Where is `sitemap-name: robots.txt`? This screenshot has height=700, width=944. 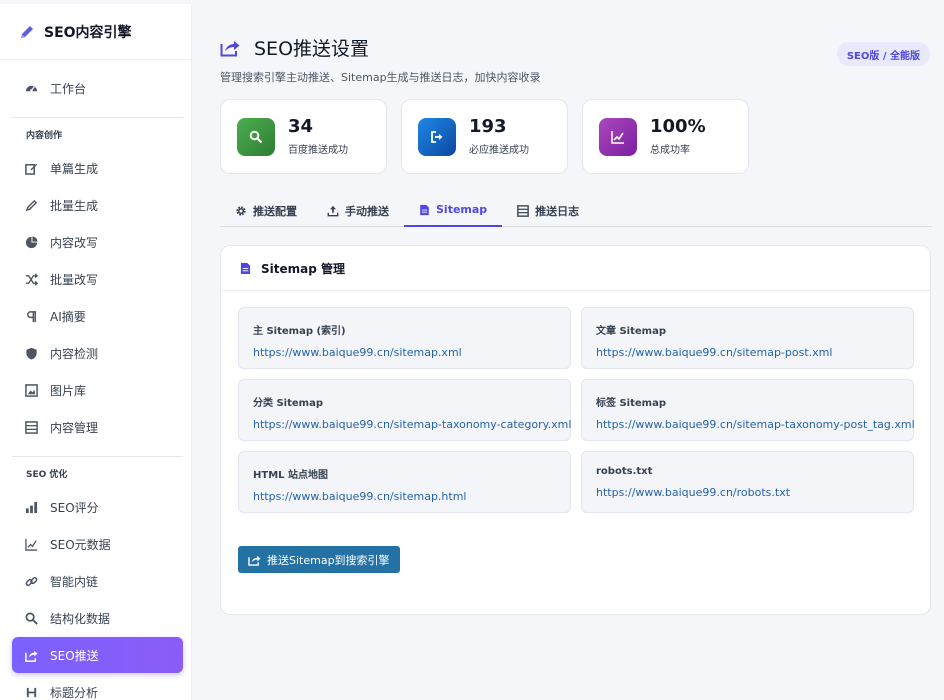
sitemap-name: robots.txt is located at coordinates (624, 471).